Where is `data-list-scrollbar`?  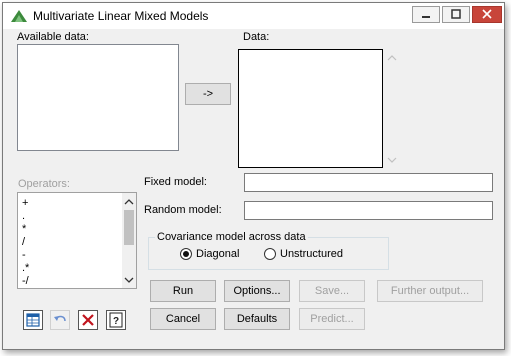 data-list-scrollbar is located at coordinates (392, 108).